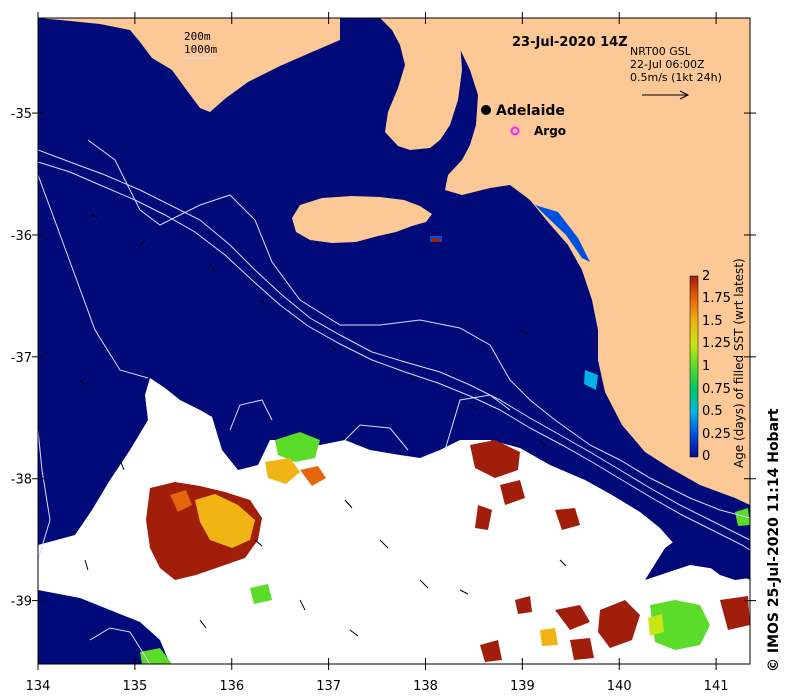 This screenshot has width=791, height=700. Describe the element at coordinates (774, 540) in the screenshot. I see `credit-text: © IMOS 25-Jul-2020 11:14 Hobart` at that location.